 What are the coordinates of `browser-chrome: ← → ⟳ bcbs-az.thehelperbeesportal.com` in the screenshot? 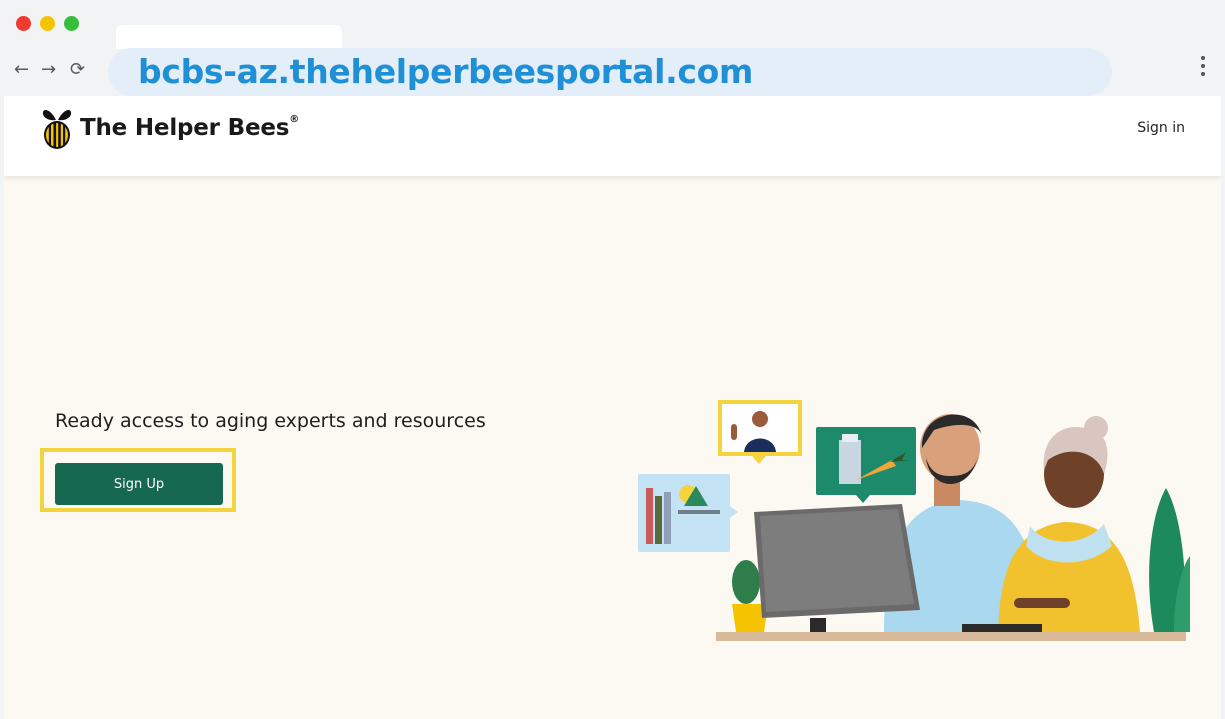 It's located at (612, 48).